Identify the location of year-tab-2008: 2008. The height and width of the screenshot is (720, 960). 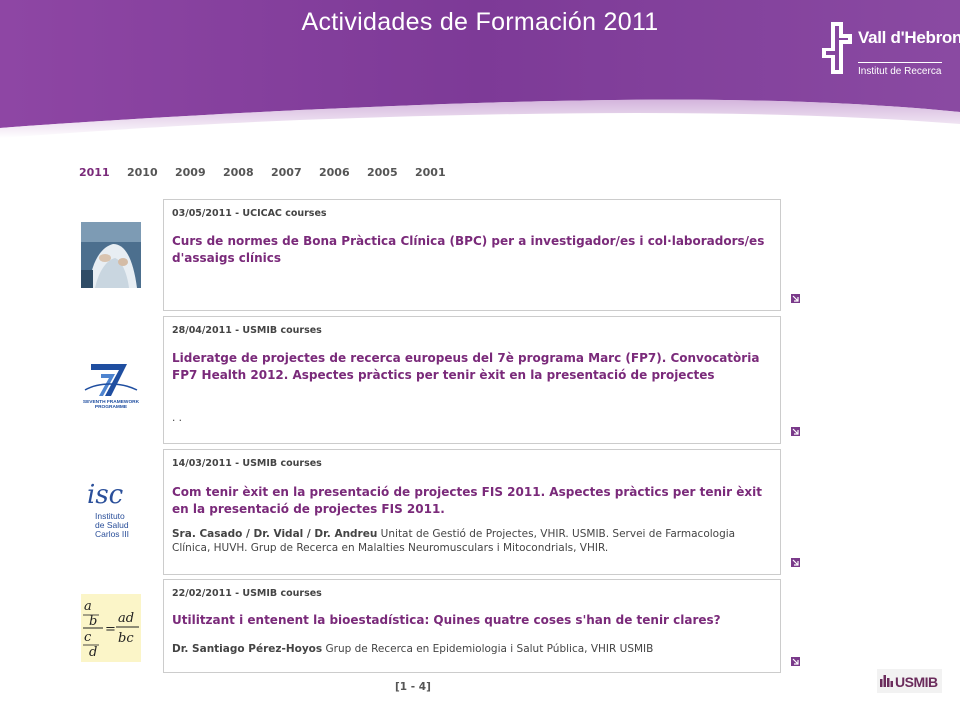
(238, 172).